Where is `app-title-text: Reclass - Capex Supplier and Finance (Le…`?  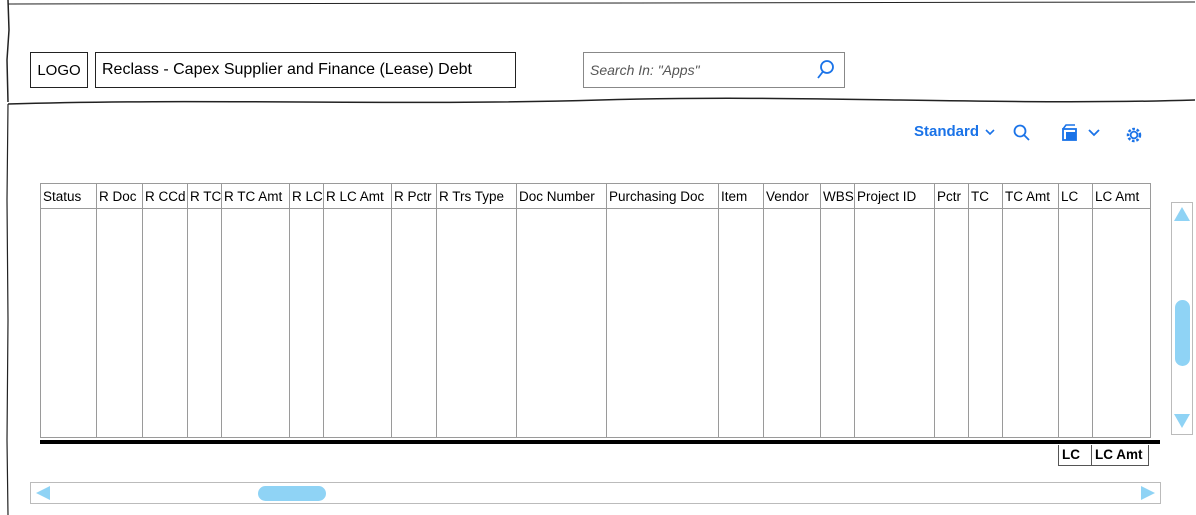 app-title-text: Reclass - Capex Supplier and Finance (Le… is located at coordinates (287, 69).